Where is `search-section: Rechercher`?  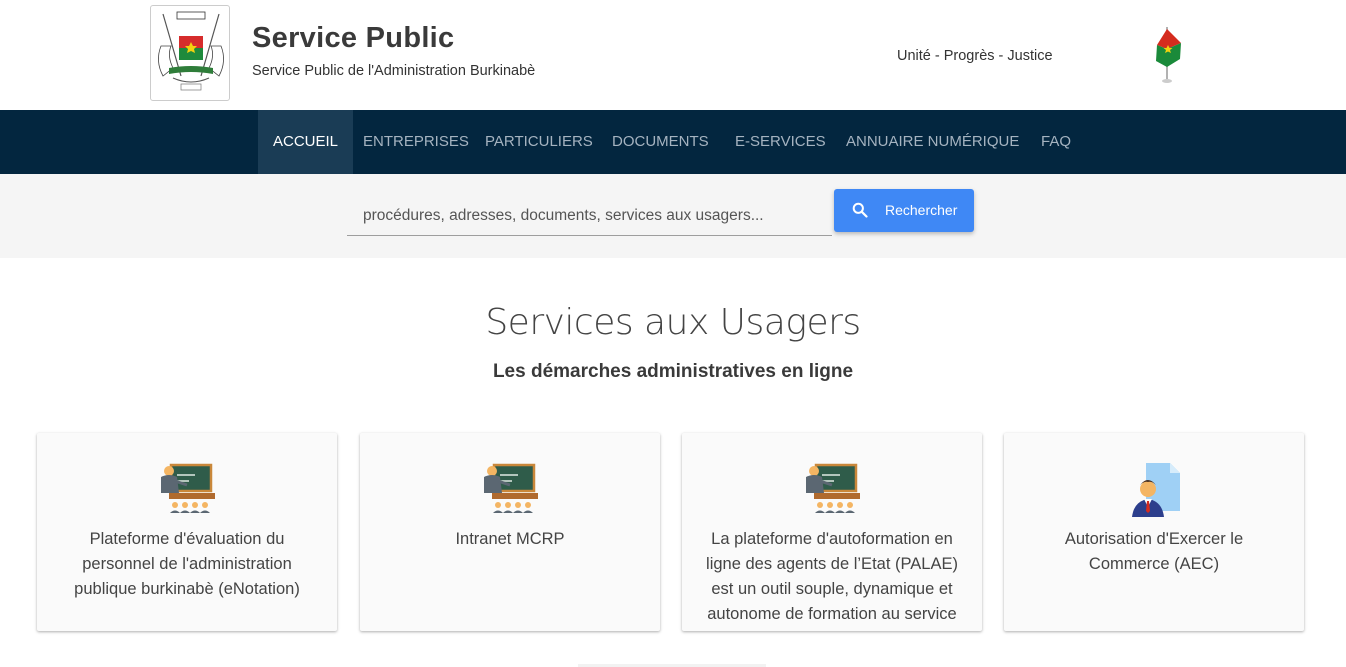
search-section: Rechercher is located at coordinates (673, 216).